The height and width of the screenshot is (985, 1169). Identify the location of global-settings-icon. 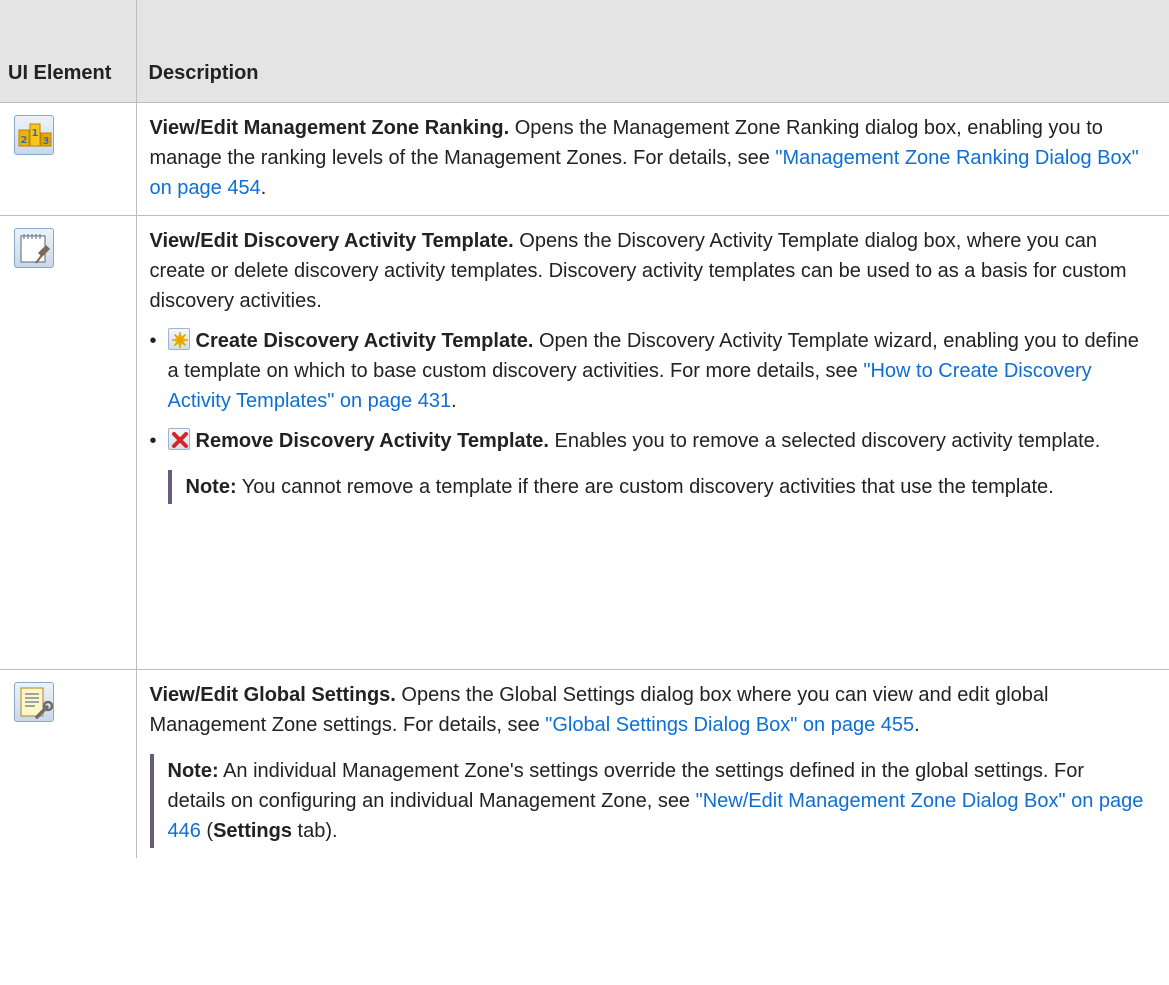
(34, 701).